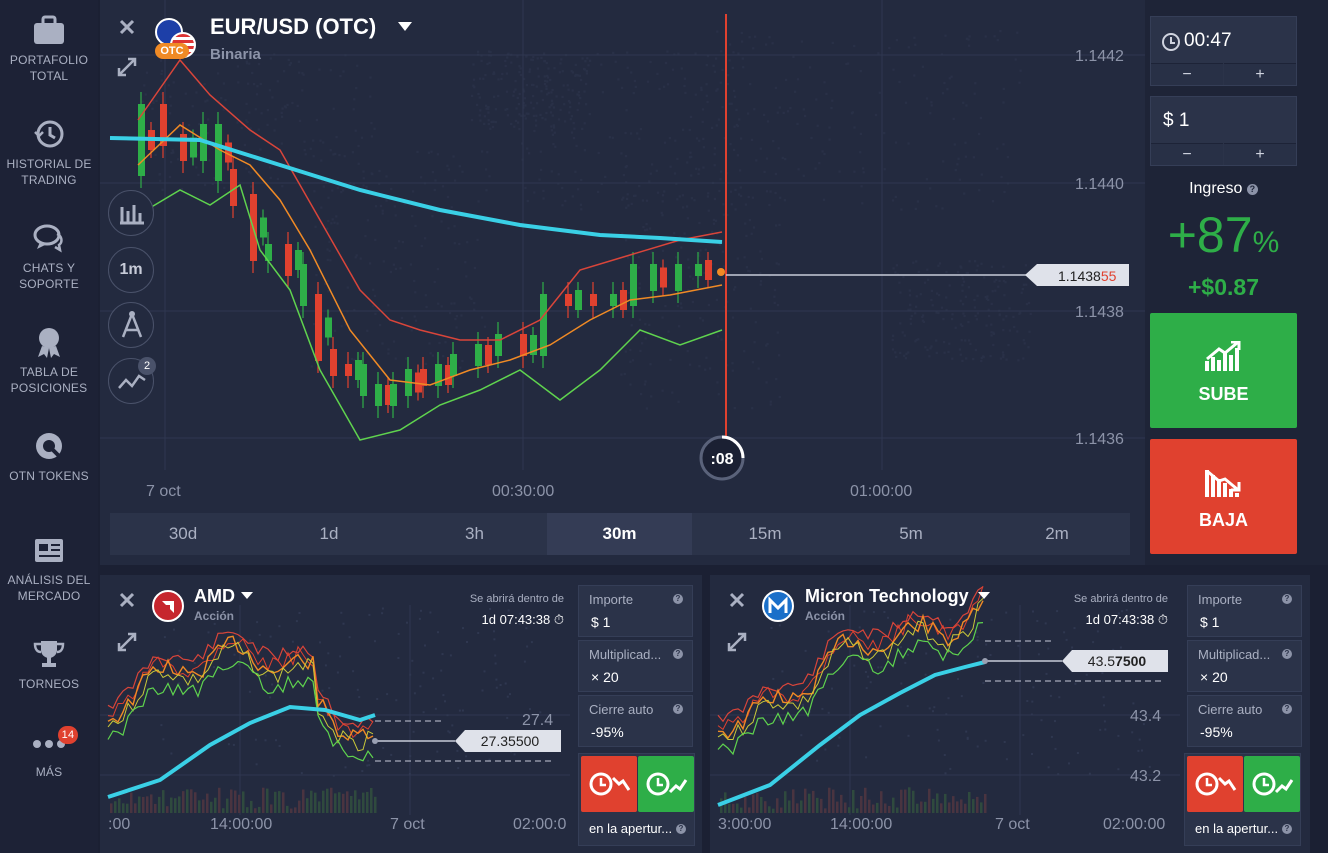  I want to click on asset-title: Micron Technology, so click(887, 596).